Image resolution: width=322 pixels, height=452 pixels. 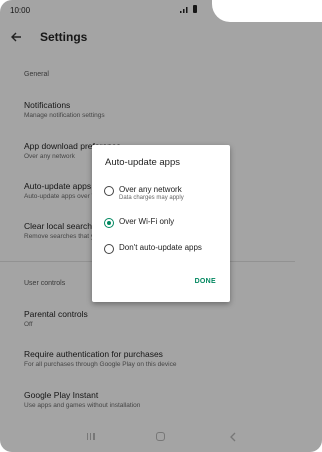 I want to click on radio-checked-icon, so click(x=109, y=223).